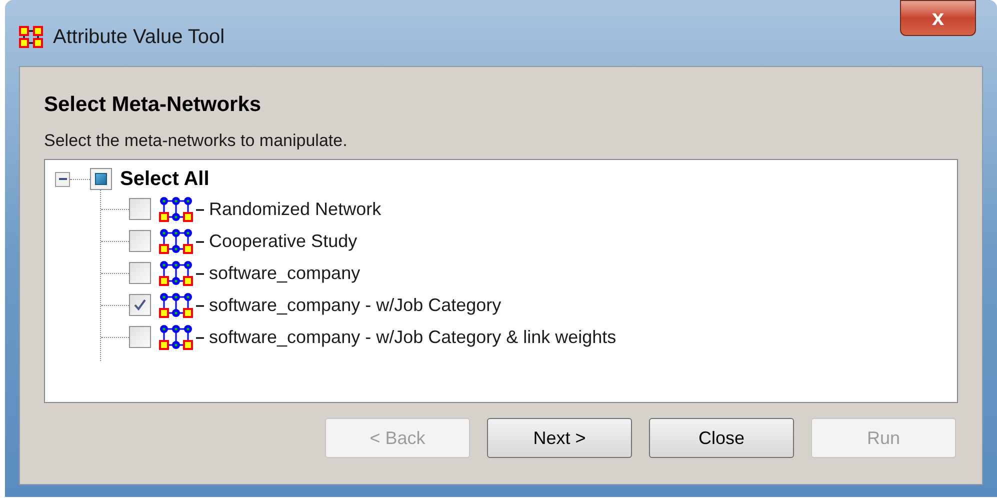 This screenshot has height=498, width=997. What do you see at coordinates (284, 273) in the screenshot?
I see `tree-item: software_company` at bounding box center [284, 273].